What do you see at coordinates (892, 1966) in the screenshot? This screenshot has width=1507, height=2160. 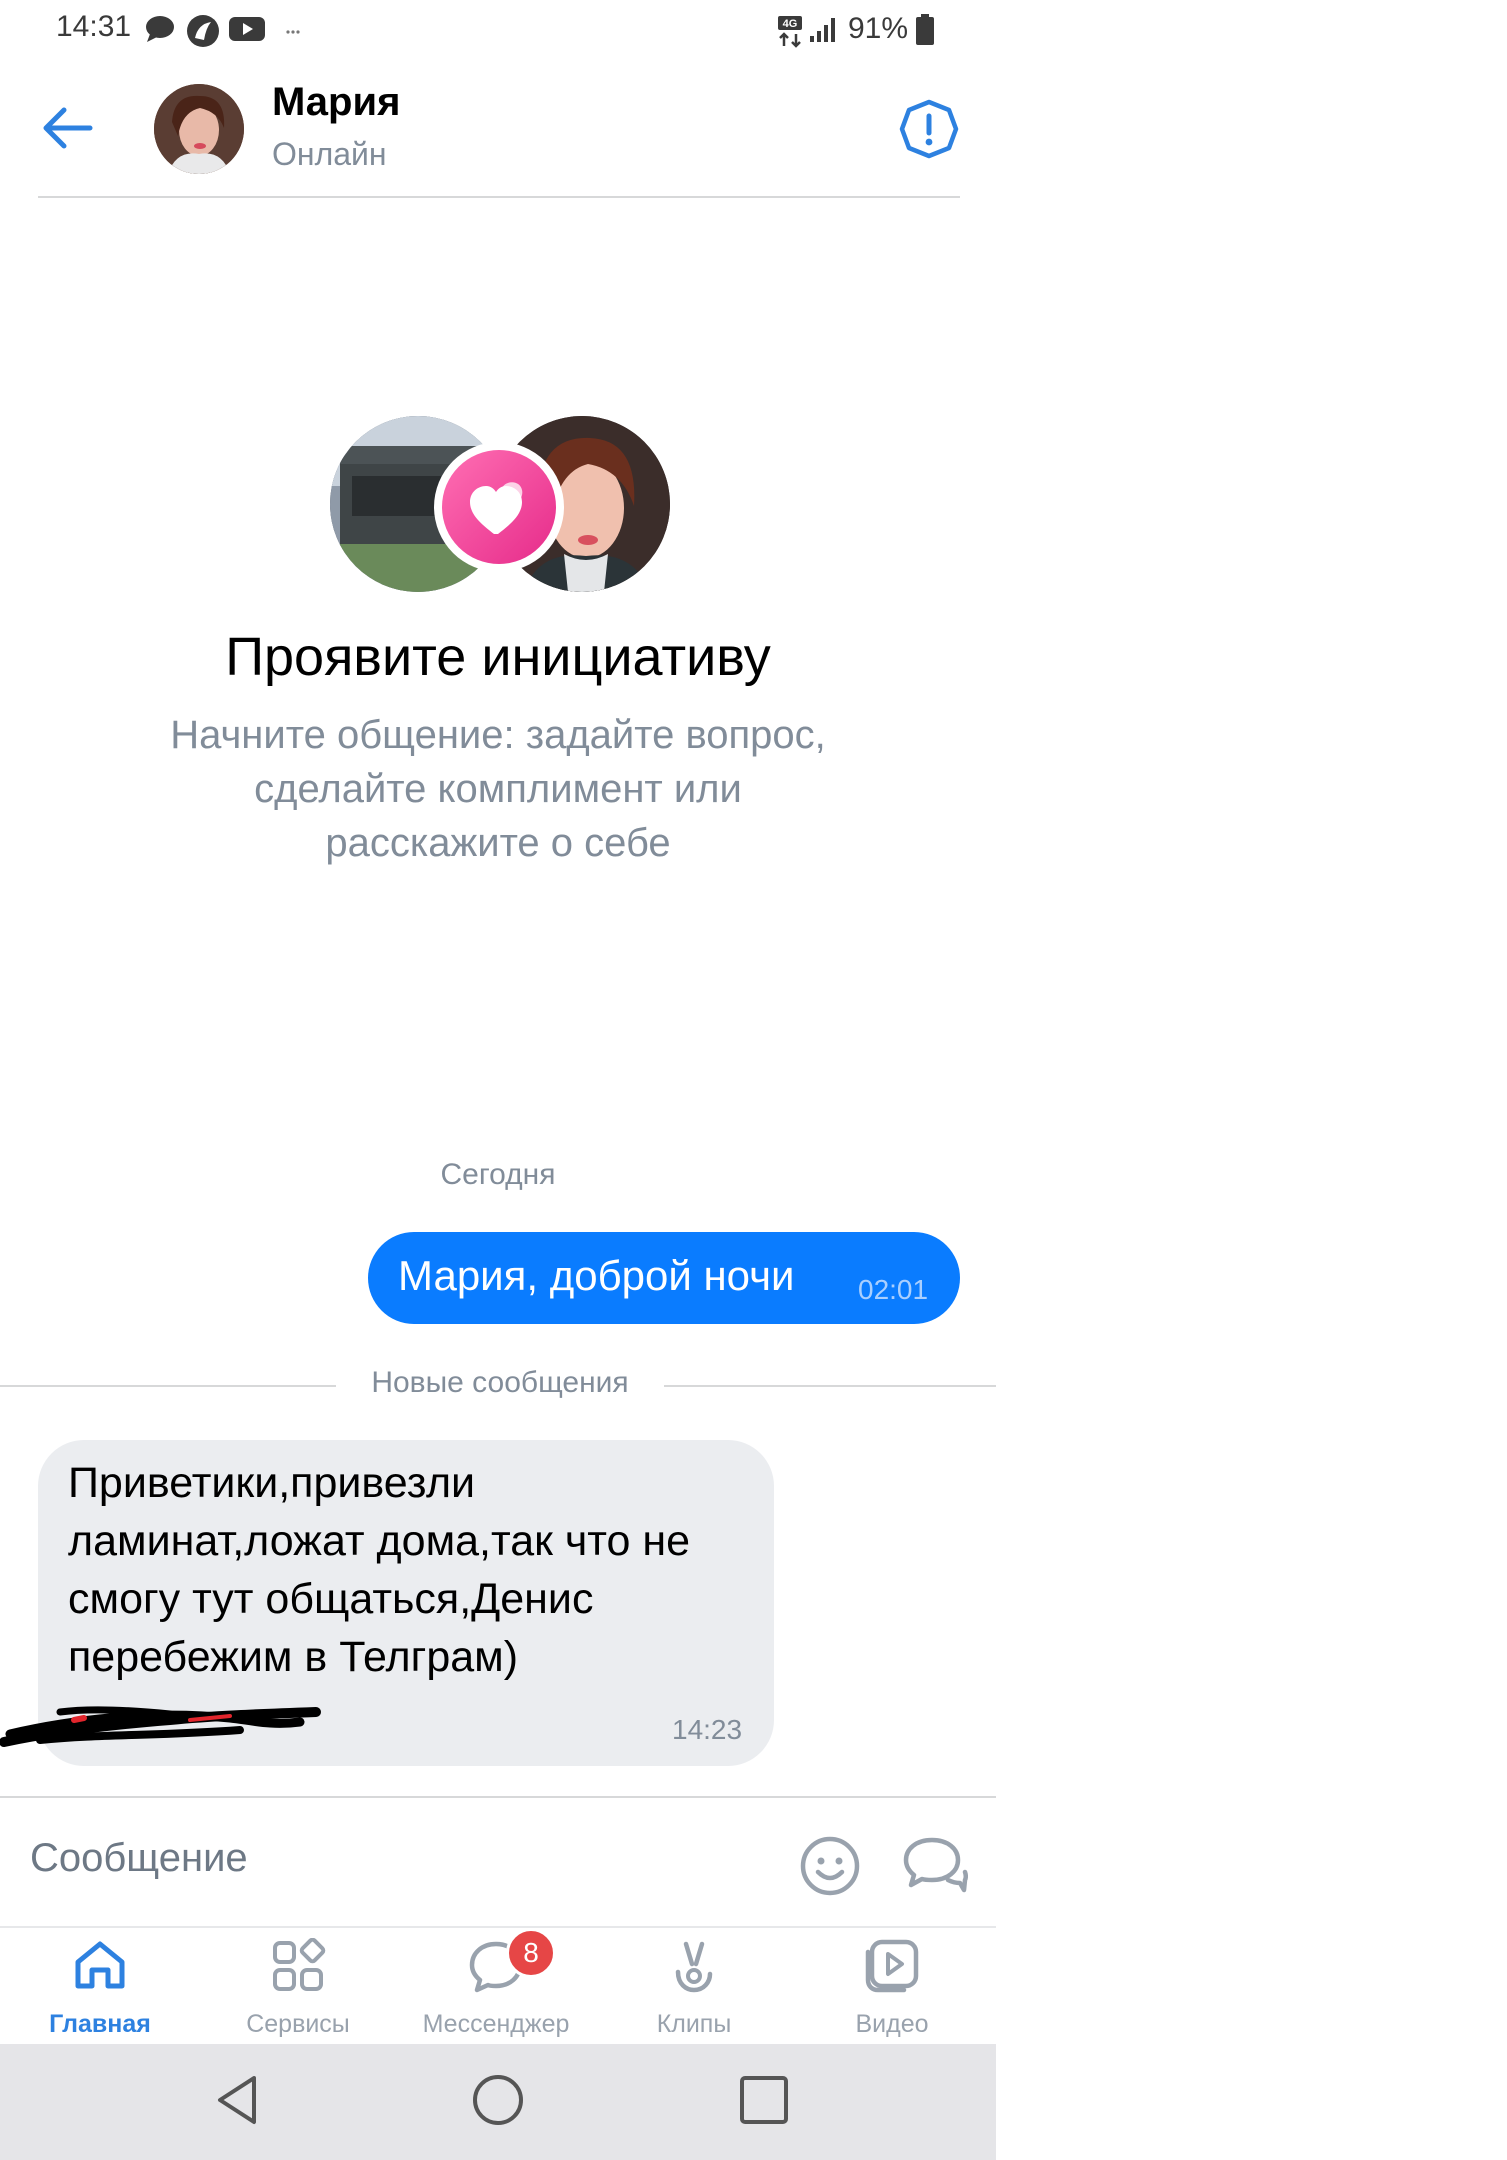 I see `video-icon` at bounding box center [892, 1966].